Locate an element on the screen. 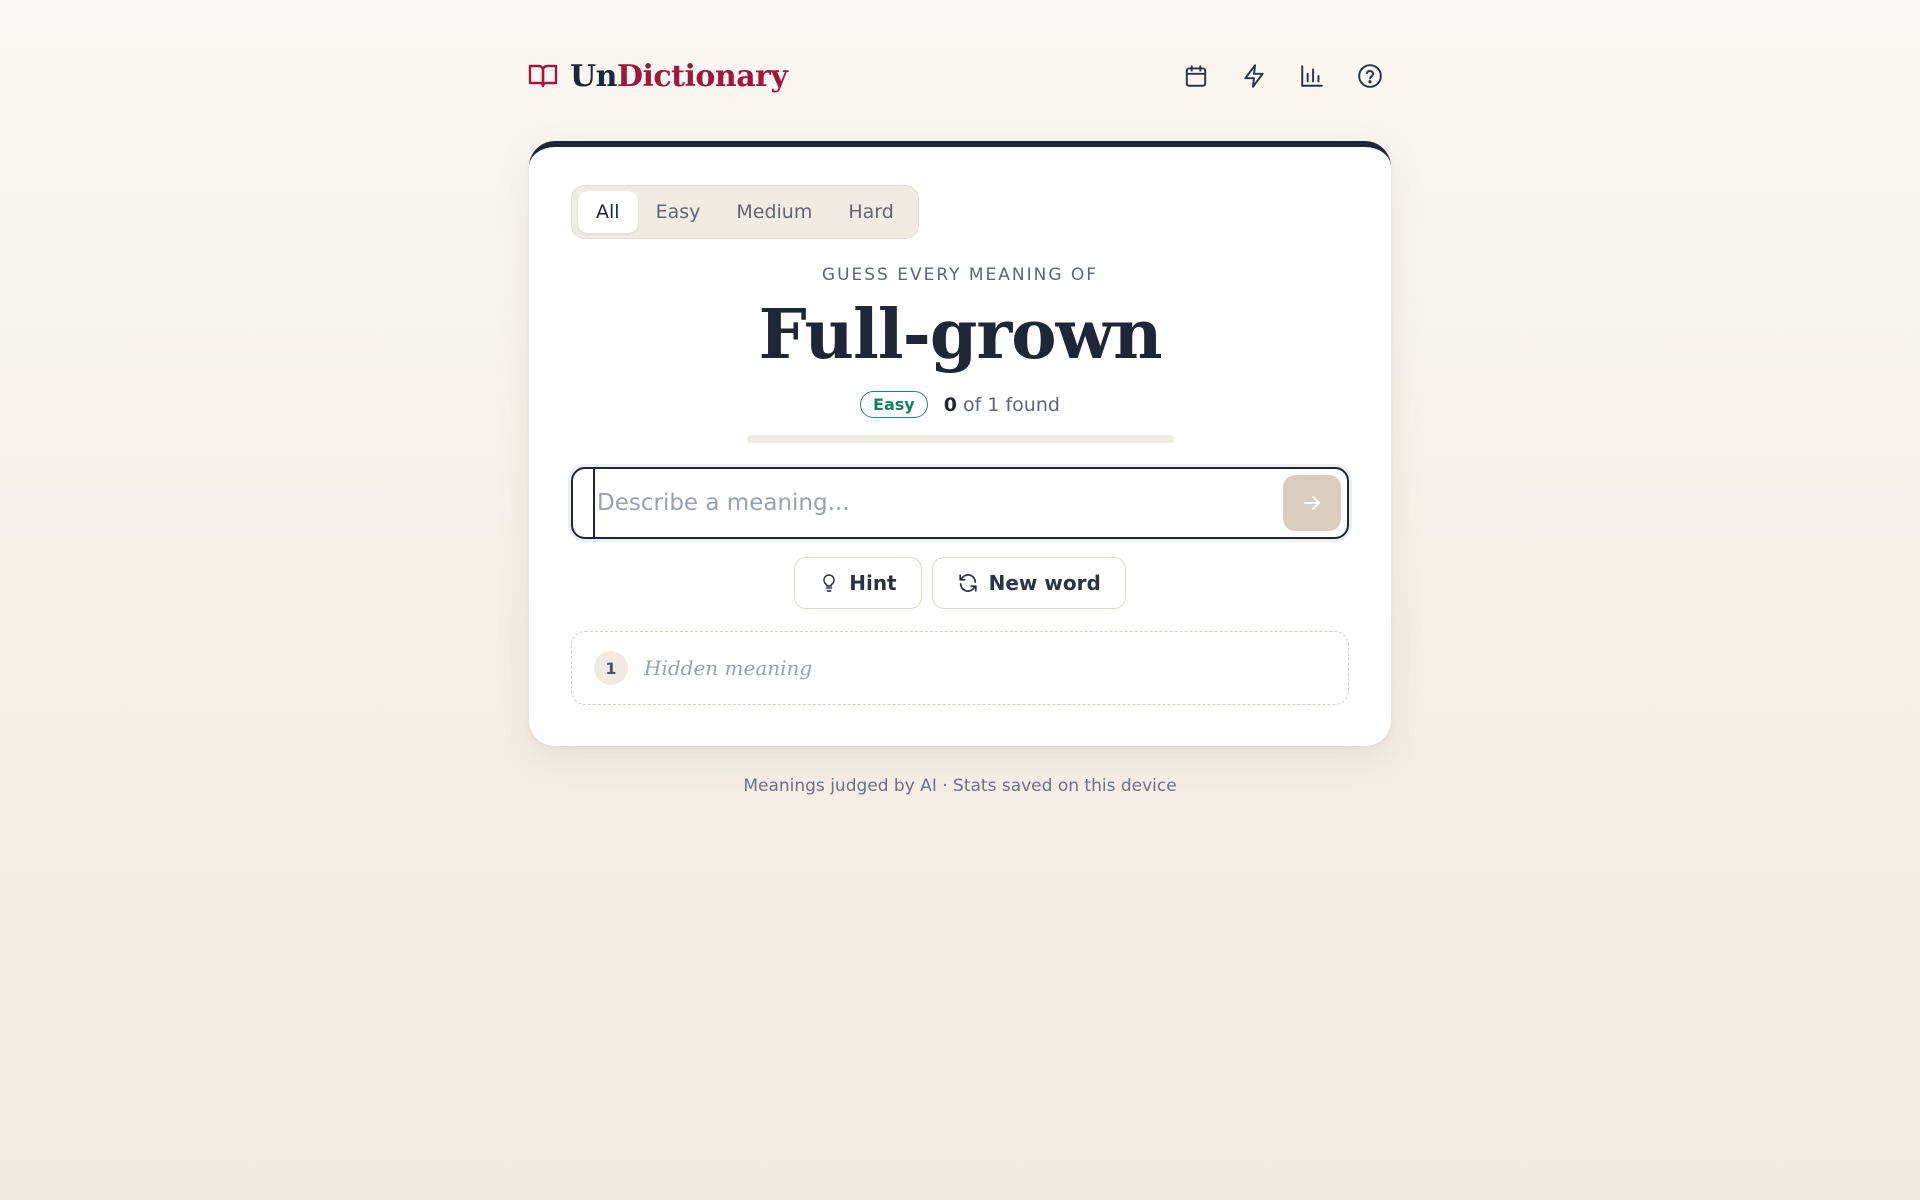 The height and width of the screenshot is (1200, 1920). hint-button: Hint is located at coordinates (858, 583).